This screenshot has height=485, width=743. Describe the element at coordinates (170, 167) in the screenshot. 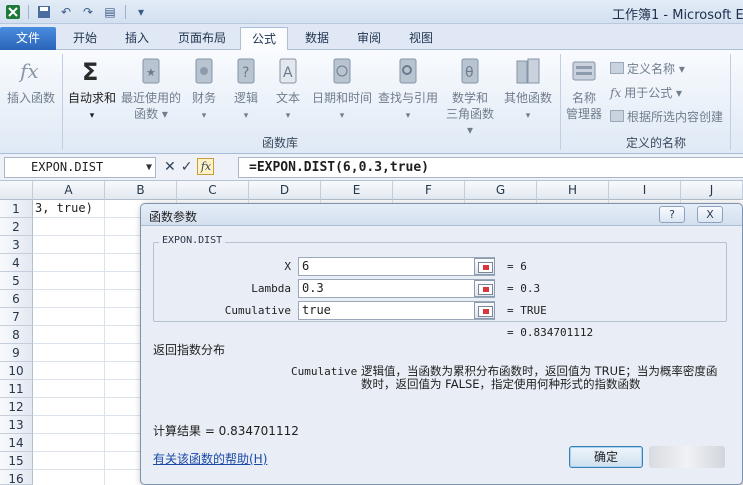

I see `cancel-icon: ✕` at that location.